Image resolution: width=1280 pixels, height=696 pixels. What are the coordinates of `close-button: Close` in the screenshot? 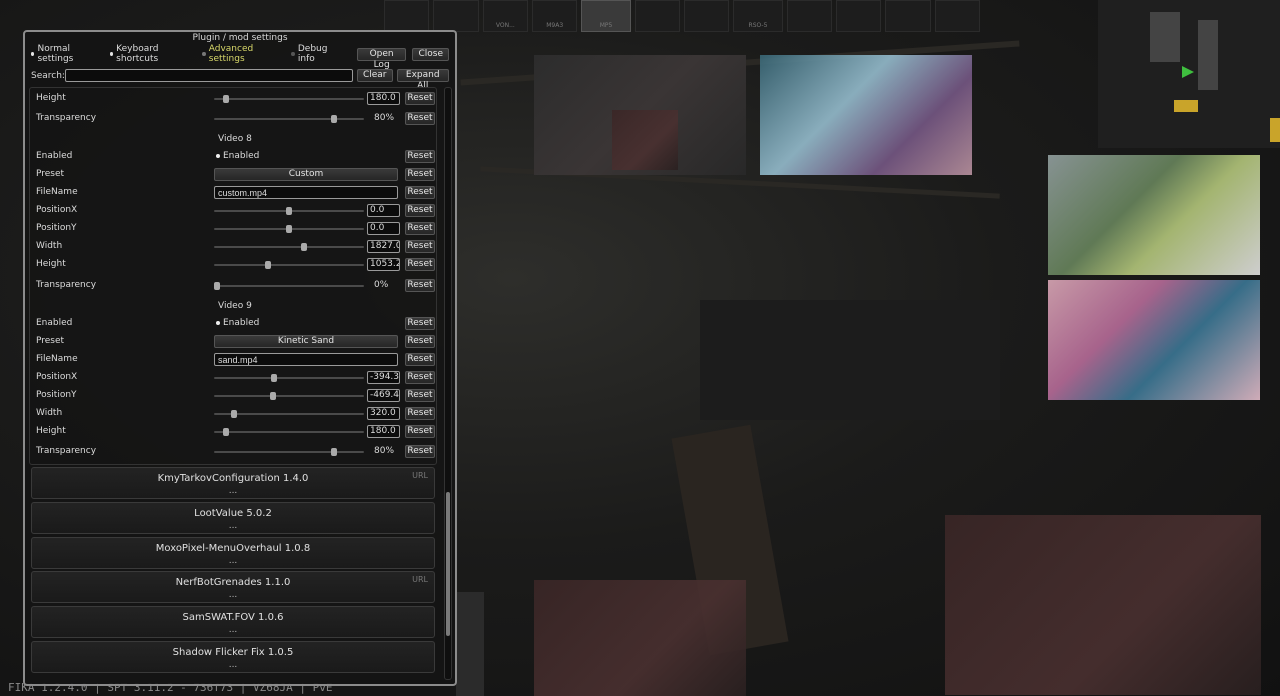 It's located at (430, 54).